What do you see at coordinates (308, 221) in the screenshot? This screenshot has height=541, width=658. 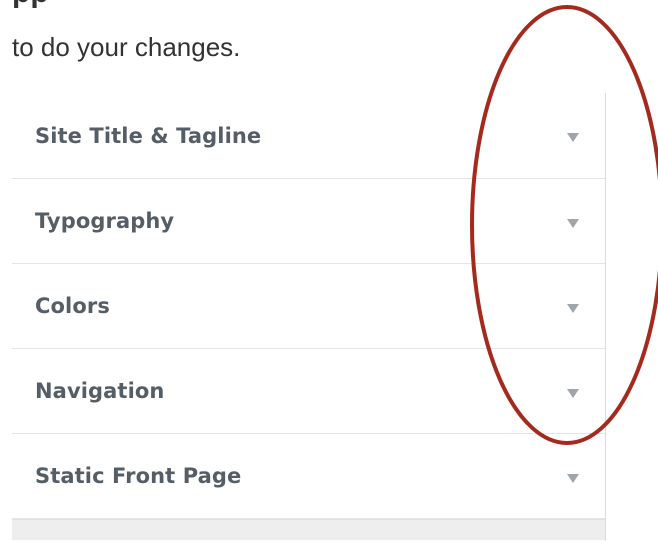 I see `section-typography: Typography` at bounding box center [308, 221].